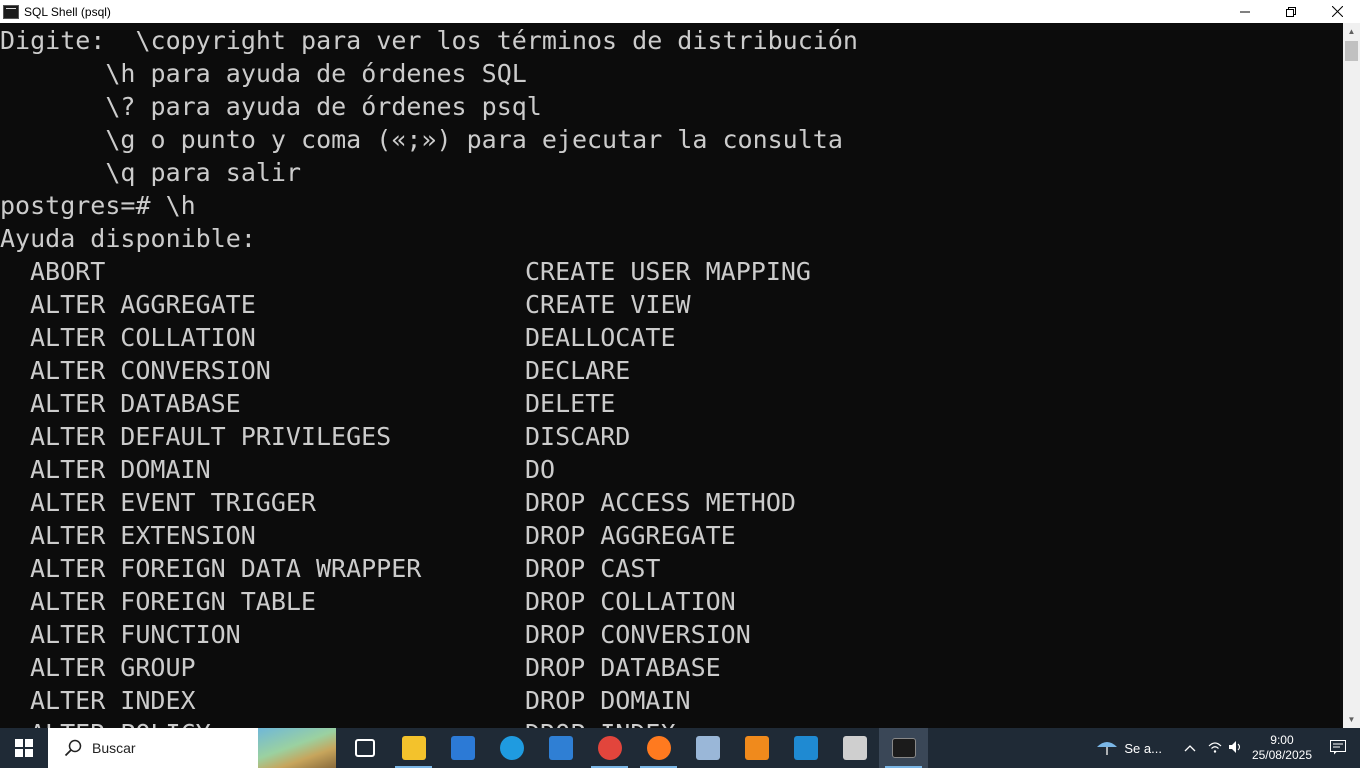 The width and height of the screenshot is (1360, 768). What do you see at coordinates (143, 337) in the screenshot?
I see `help-command-left: ALTER COLLATION` at bounding box center [143, 337].